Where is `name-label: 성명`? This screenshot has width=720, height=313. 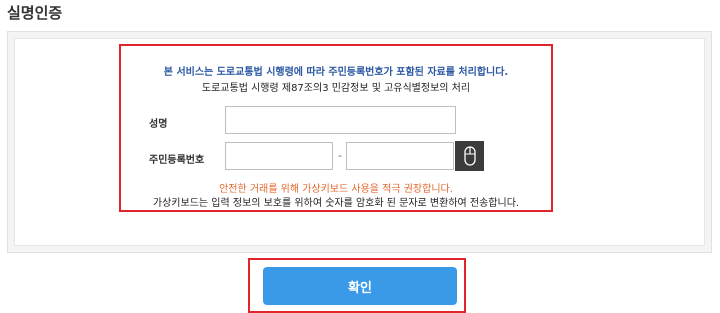 name-label: 성명 is located at coordinates (158, 124).